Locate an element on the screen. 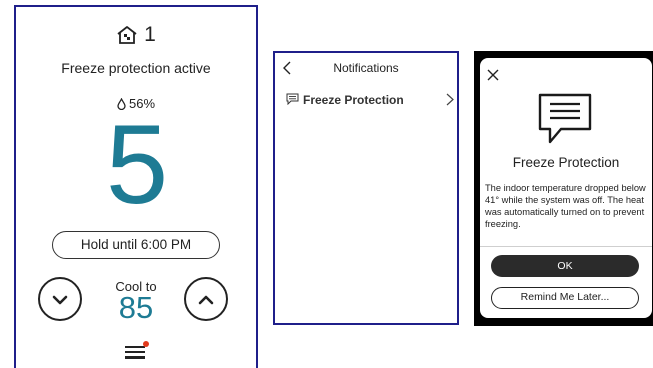  zone-indicator: 1 is located at coordinates (136, 35).